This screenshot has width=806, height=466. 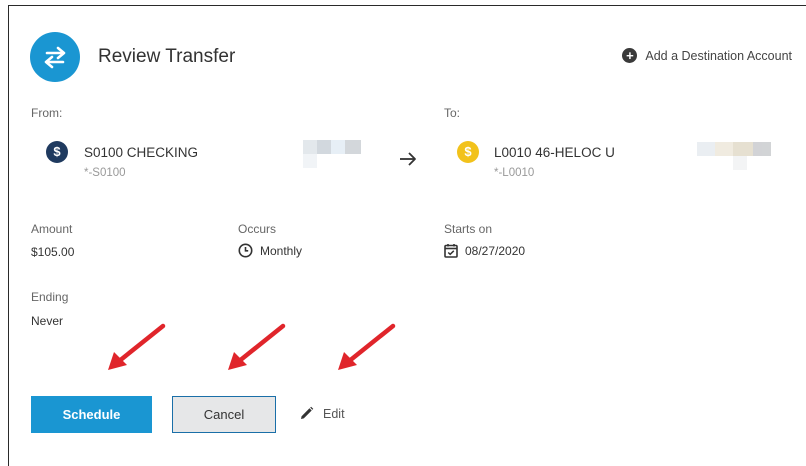 I want to click on to-account-name: L0010 46-HELOC U, so click(x=554, y=152).